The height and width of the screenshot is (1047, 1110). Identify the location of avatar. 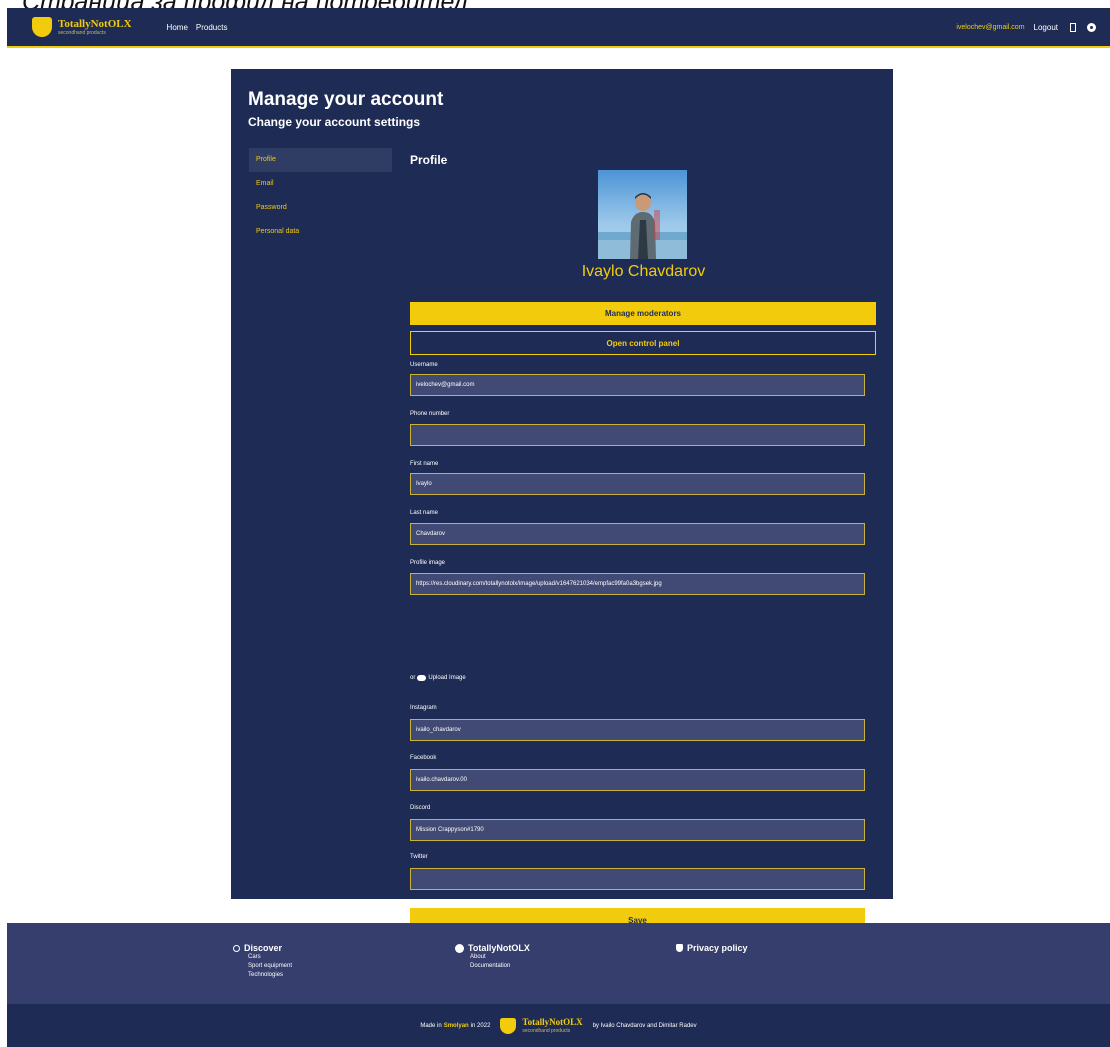
(642, 214).